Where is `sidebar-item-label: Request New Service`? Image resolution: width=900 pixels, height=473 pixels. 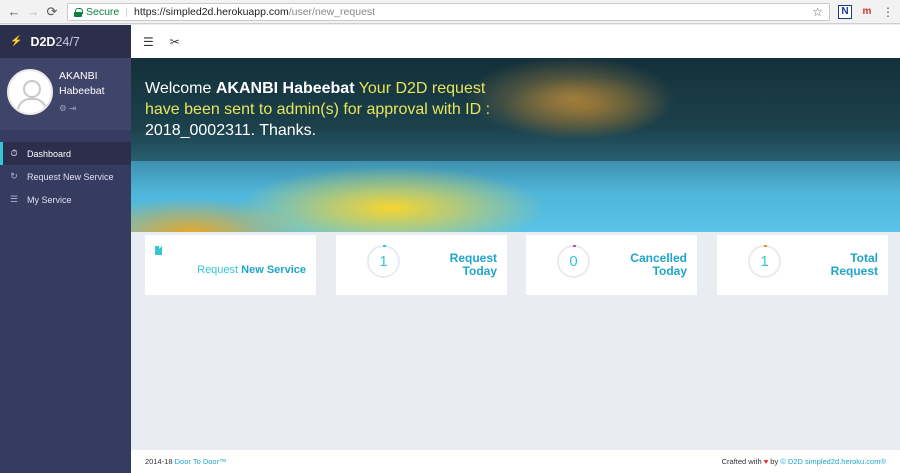 sidebar-item-label: Request New Service is located at coordinates (70, 176).